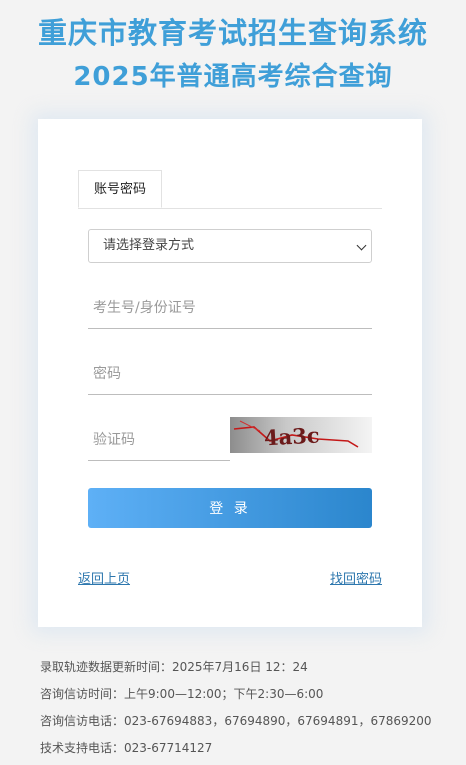  What do you see at coordinates (232, 33) in the screenshot?
I see `page-title: 重庆市教育考试招生查询系统` at bounding box center [232, 33].